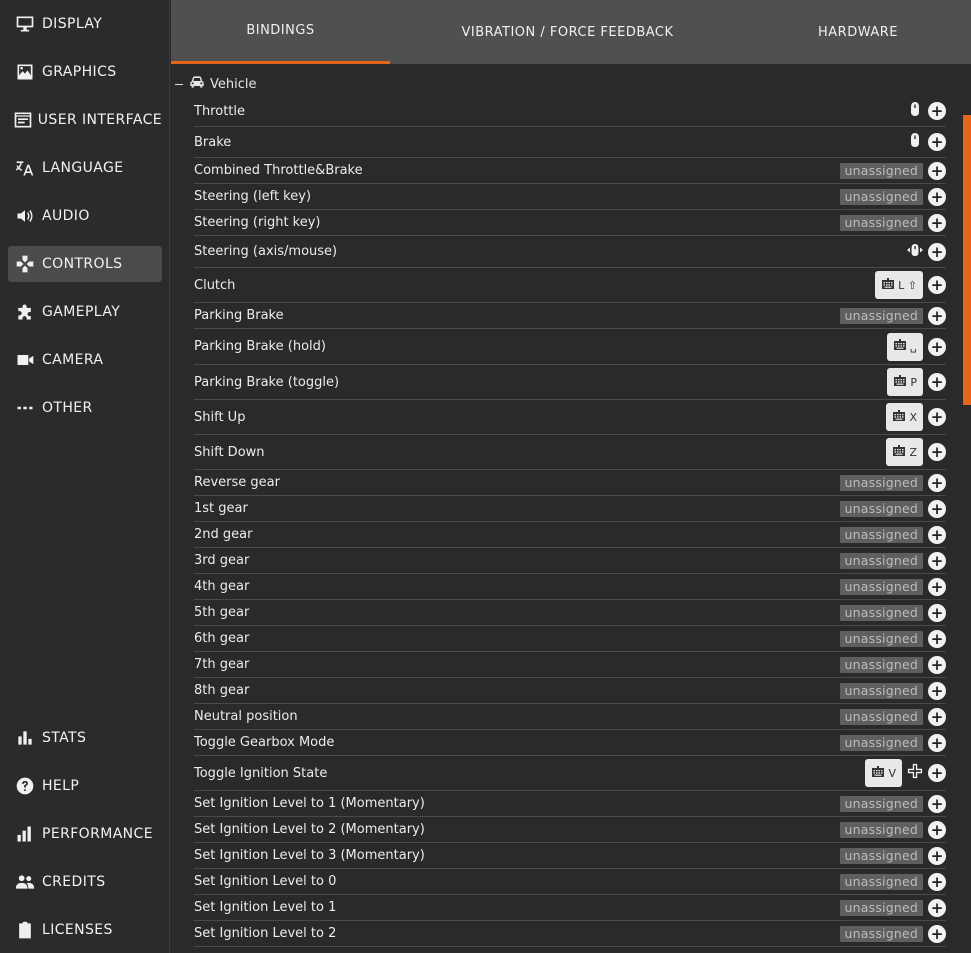 This screenshot has width=971, height=953. I want to click on group-header-vehicle: Vehicle, so click(321, 84).